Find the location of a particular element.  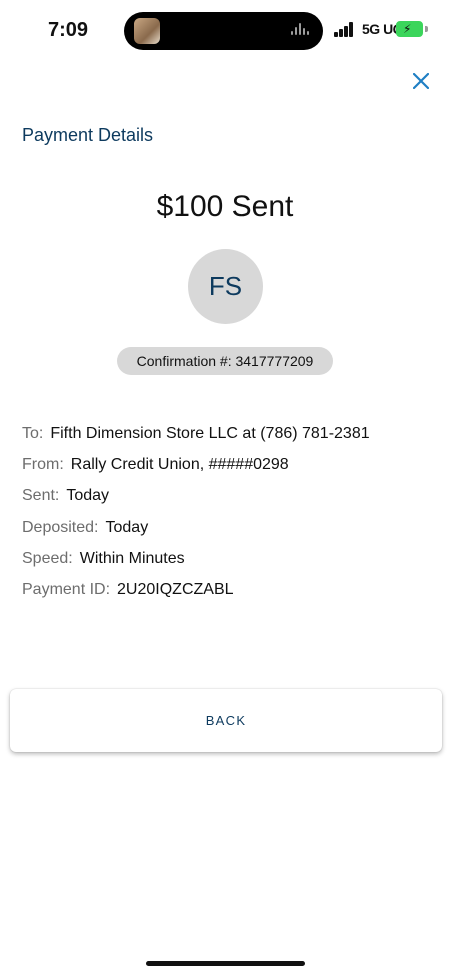

close-icon is located at coordinates (421, 81).